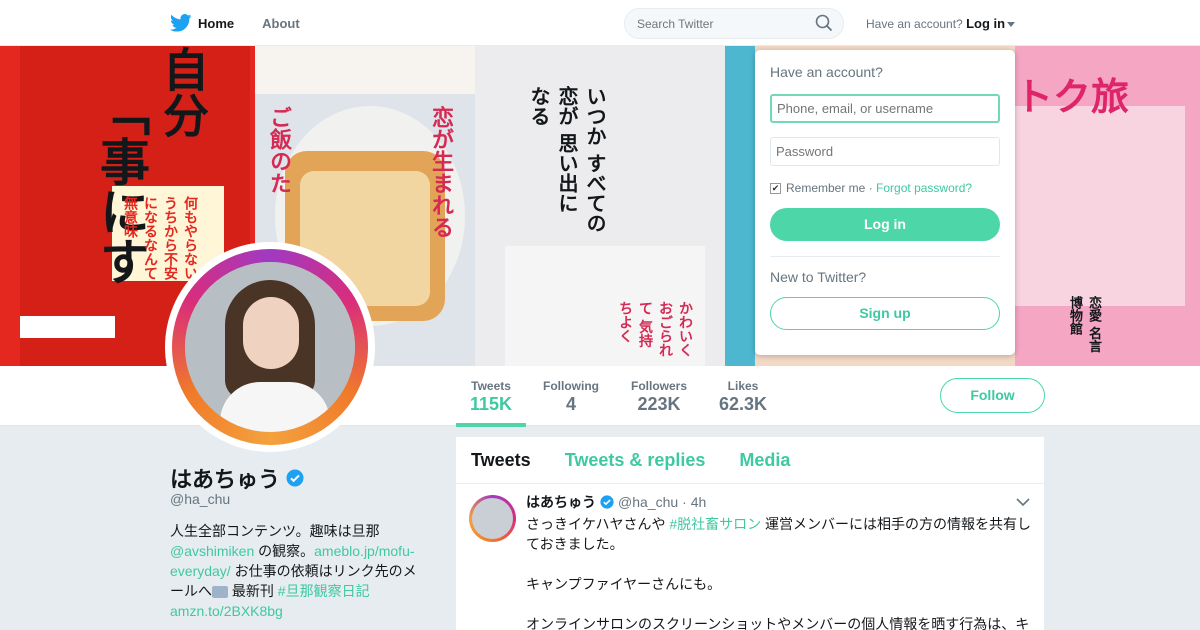 The height and width of the screenshot is (630, 1200). What do you see at coordinates (659, 404) in the screenshot?
I see `stat-value: 223K` at bounding box center [659, 404].